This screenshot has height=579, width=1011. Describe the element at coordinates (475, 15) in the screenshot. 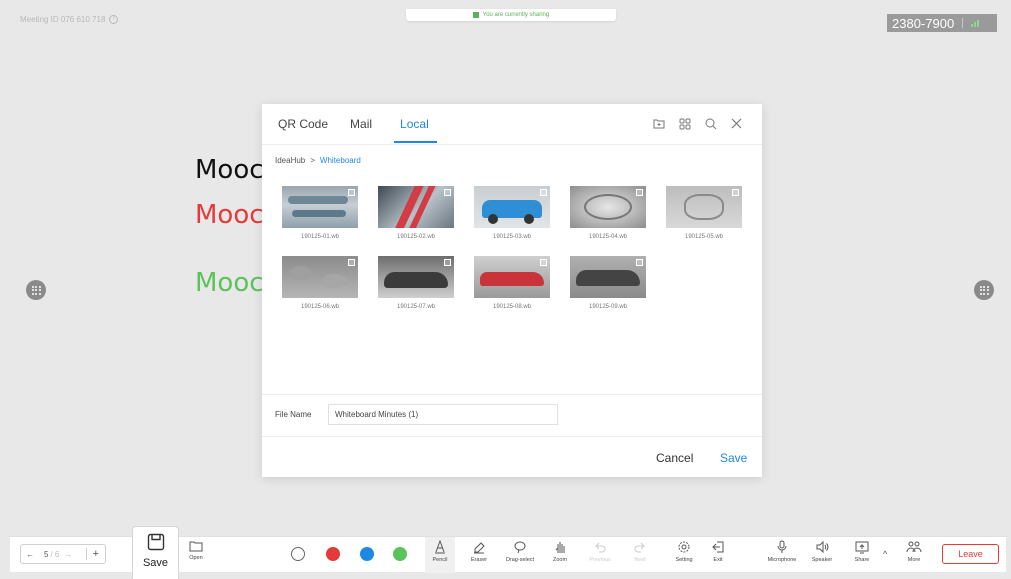

I see `sharing-icon` at that location.